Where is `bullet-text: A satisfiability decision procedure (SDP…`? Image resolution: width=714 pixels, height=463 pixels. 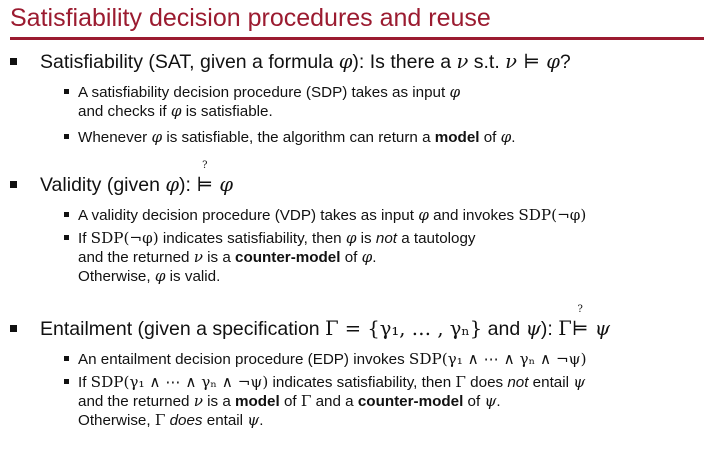
bullet-text: A satisfiability decision procedure (SDP… is located at coordinates (269, 101).